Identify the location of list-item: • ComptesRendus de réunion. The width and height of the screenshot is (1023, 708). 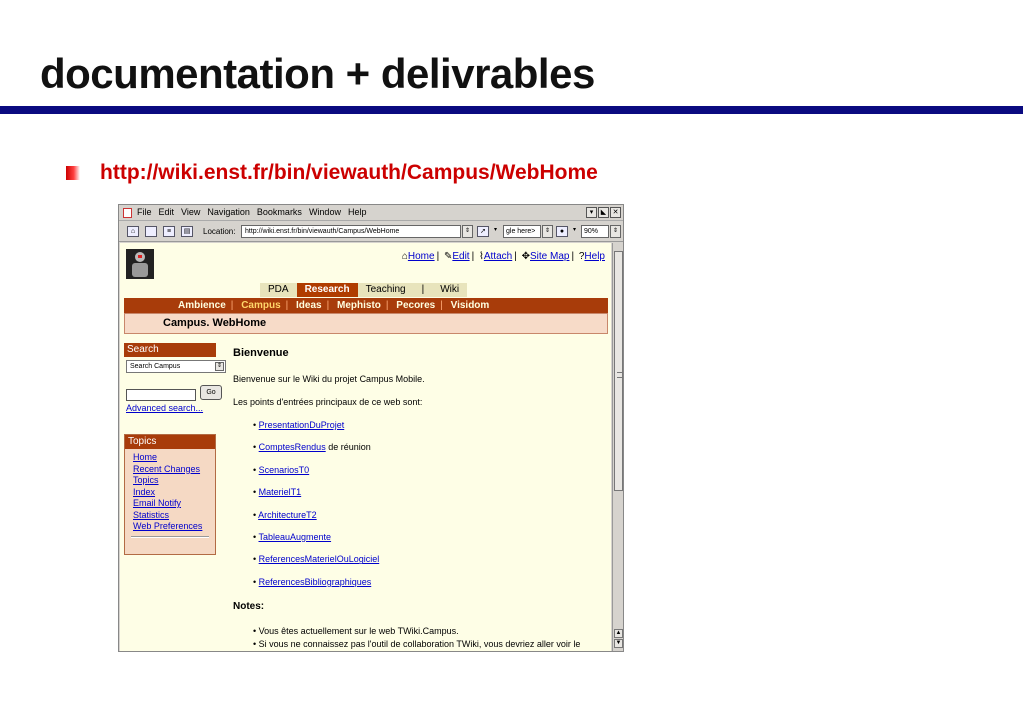
(312, 447).